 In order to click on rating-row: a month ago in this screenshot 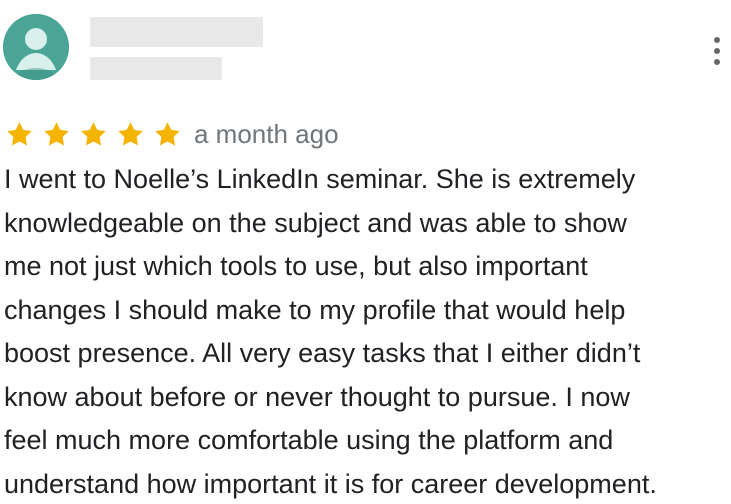, I will do `click(172, 134)`.